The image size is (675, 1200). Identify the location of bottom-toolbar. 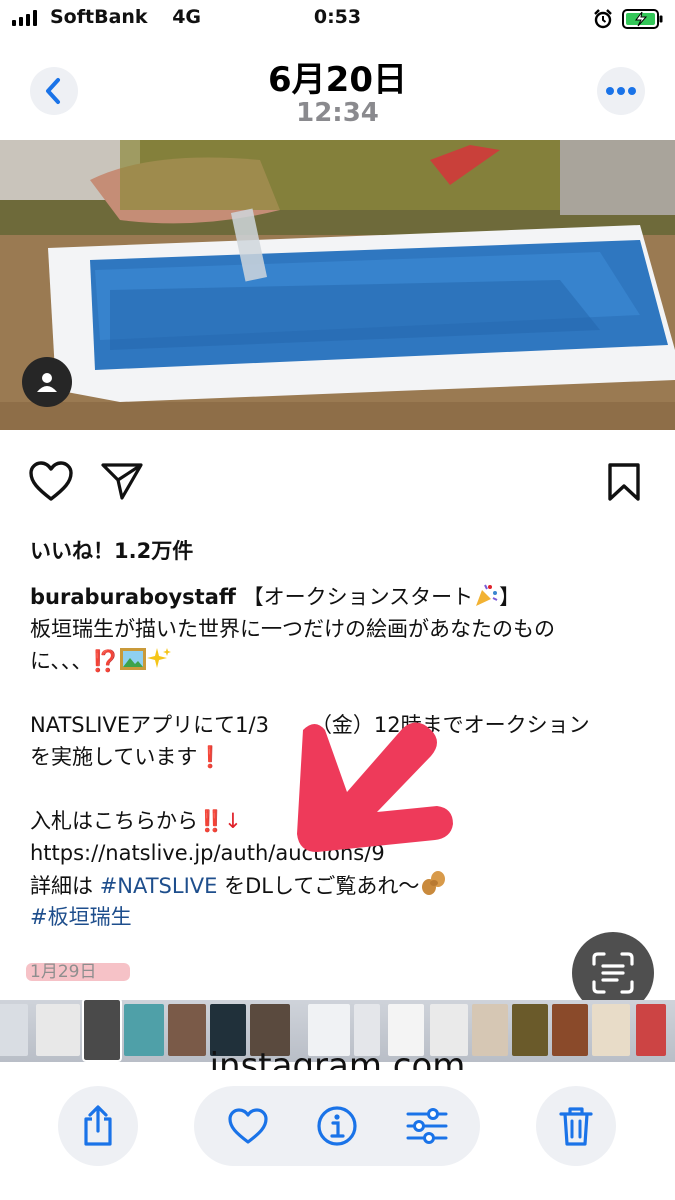
(337, 1135).